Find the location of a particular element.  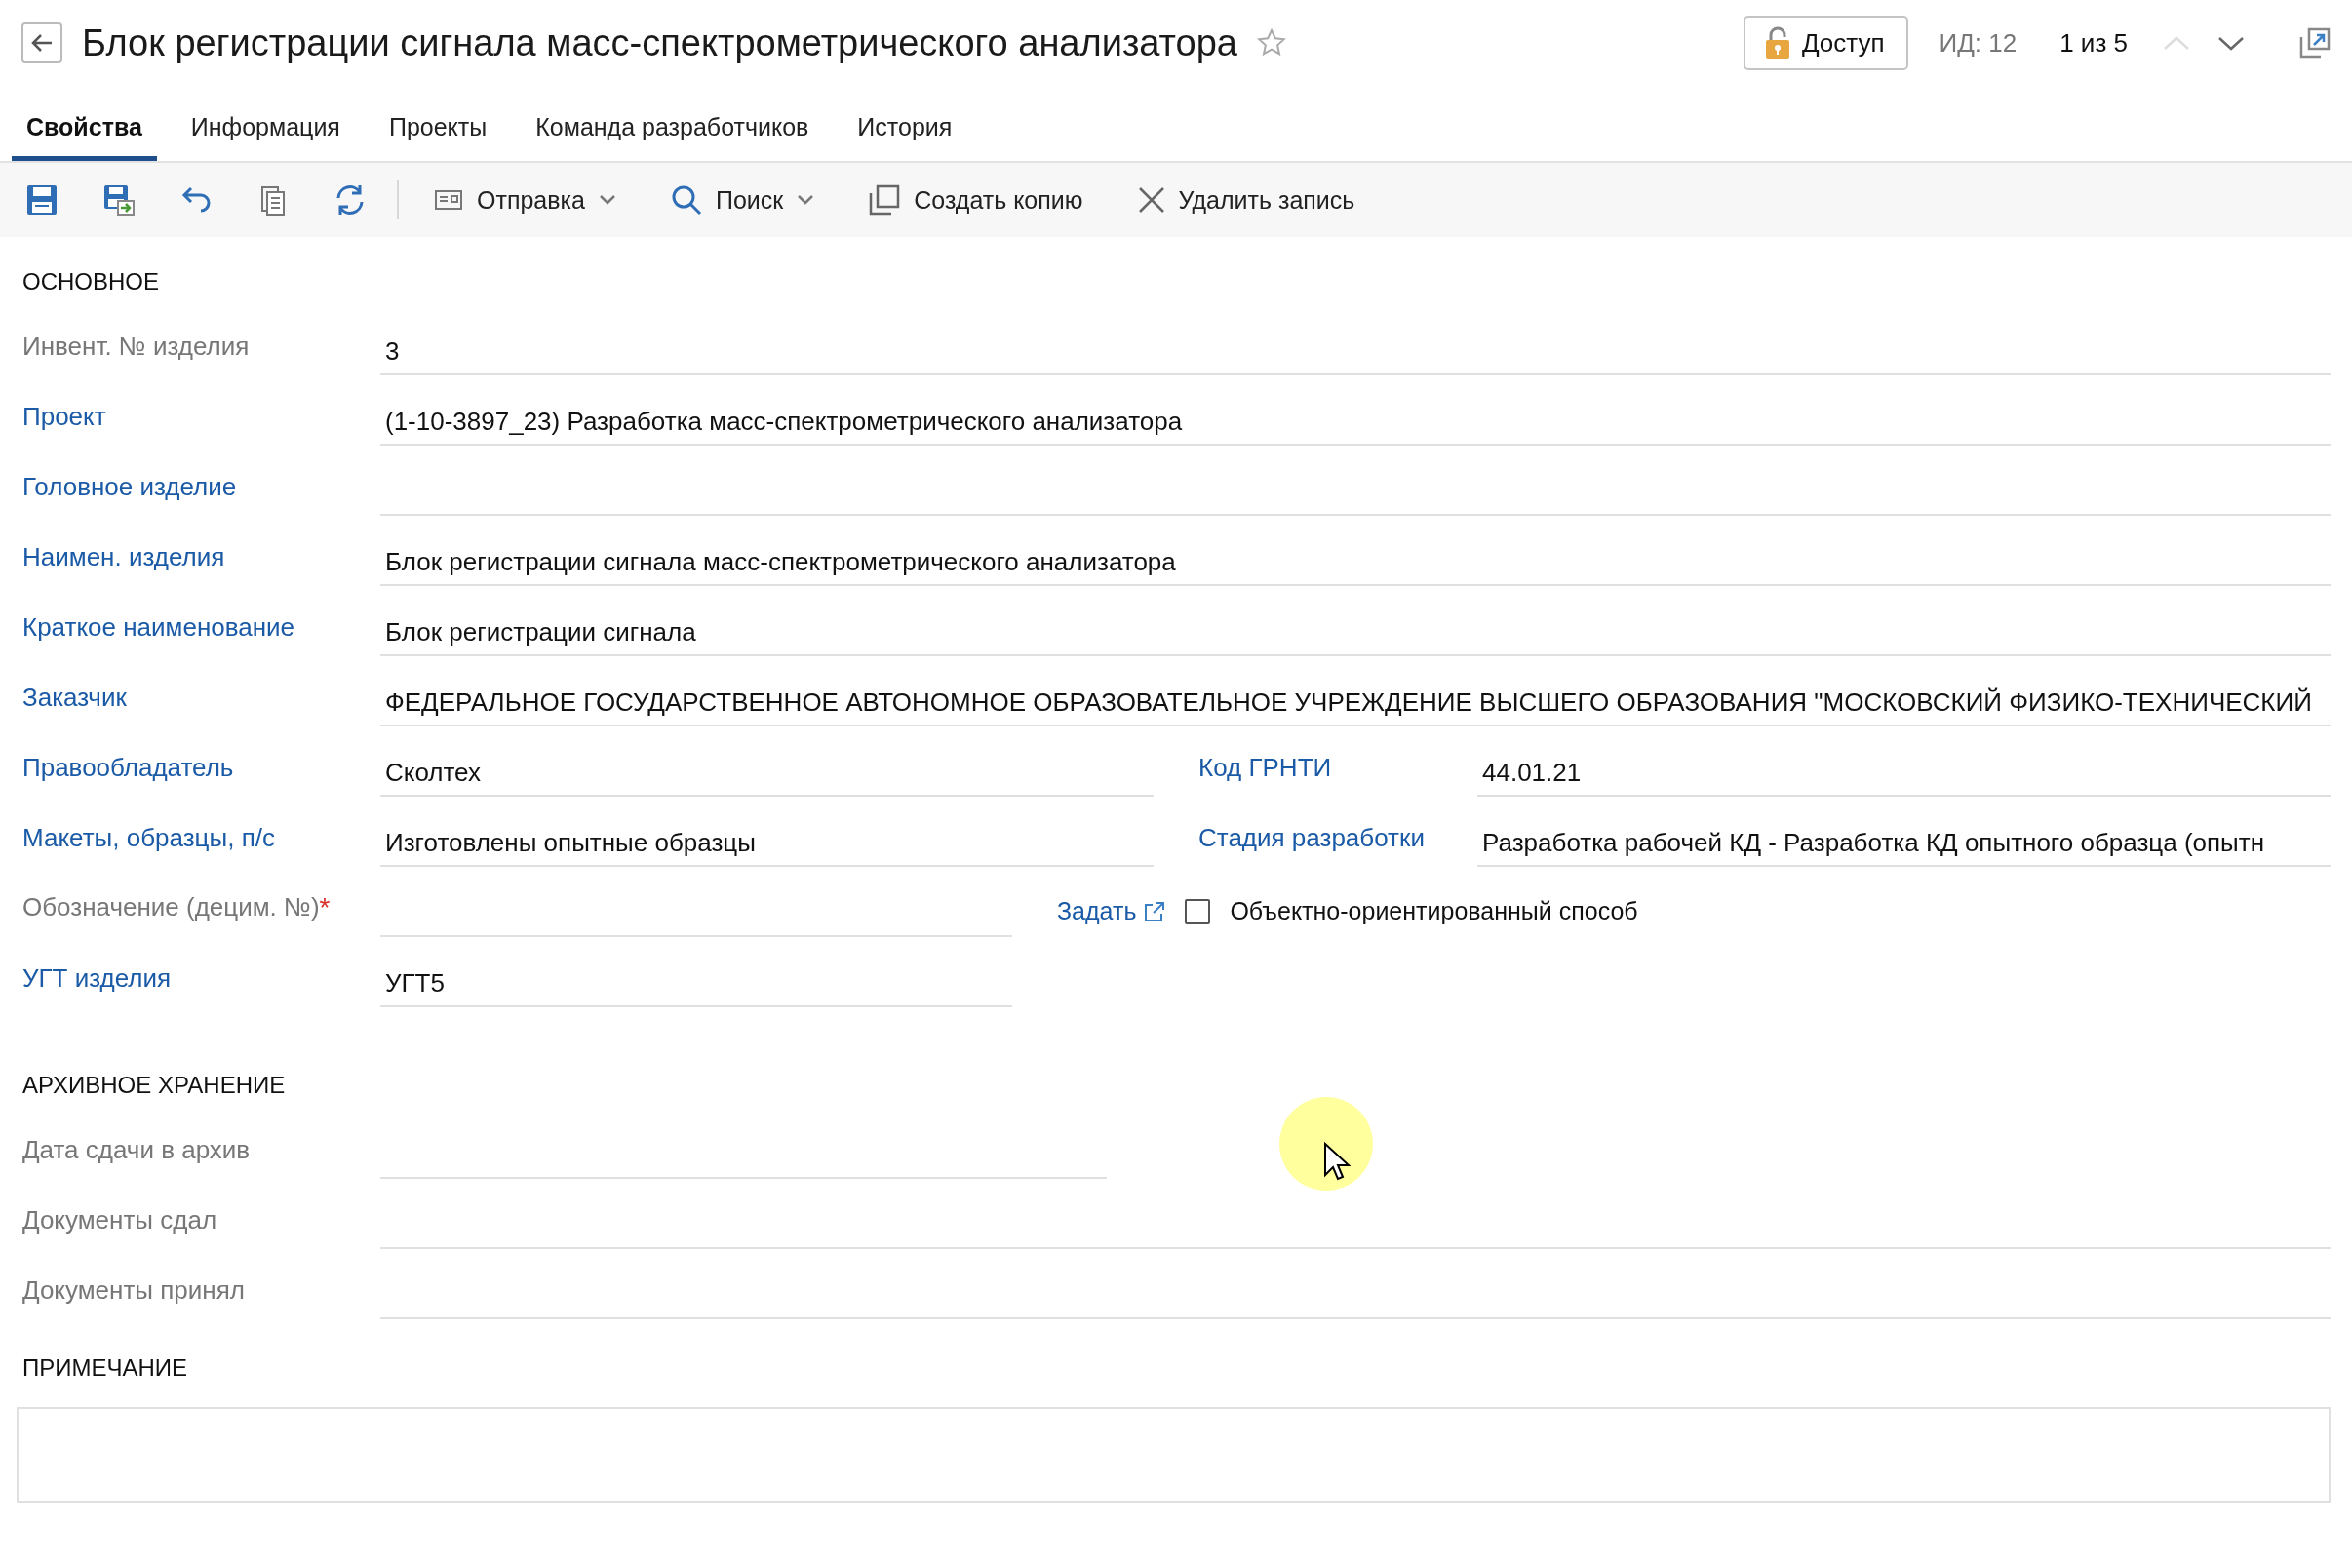

input-field: Блок регистрации сигнала масс-спектрометрического анализатора is located at coordinates (1355, 562).